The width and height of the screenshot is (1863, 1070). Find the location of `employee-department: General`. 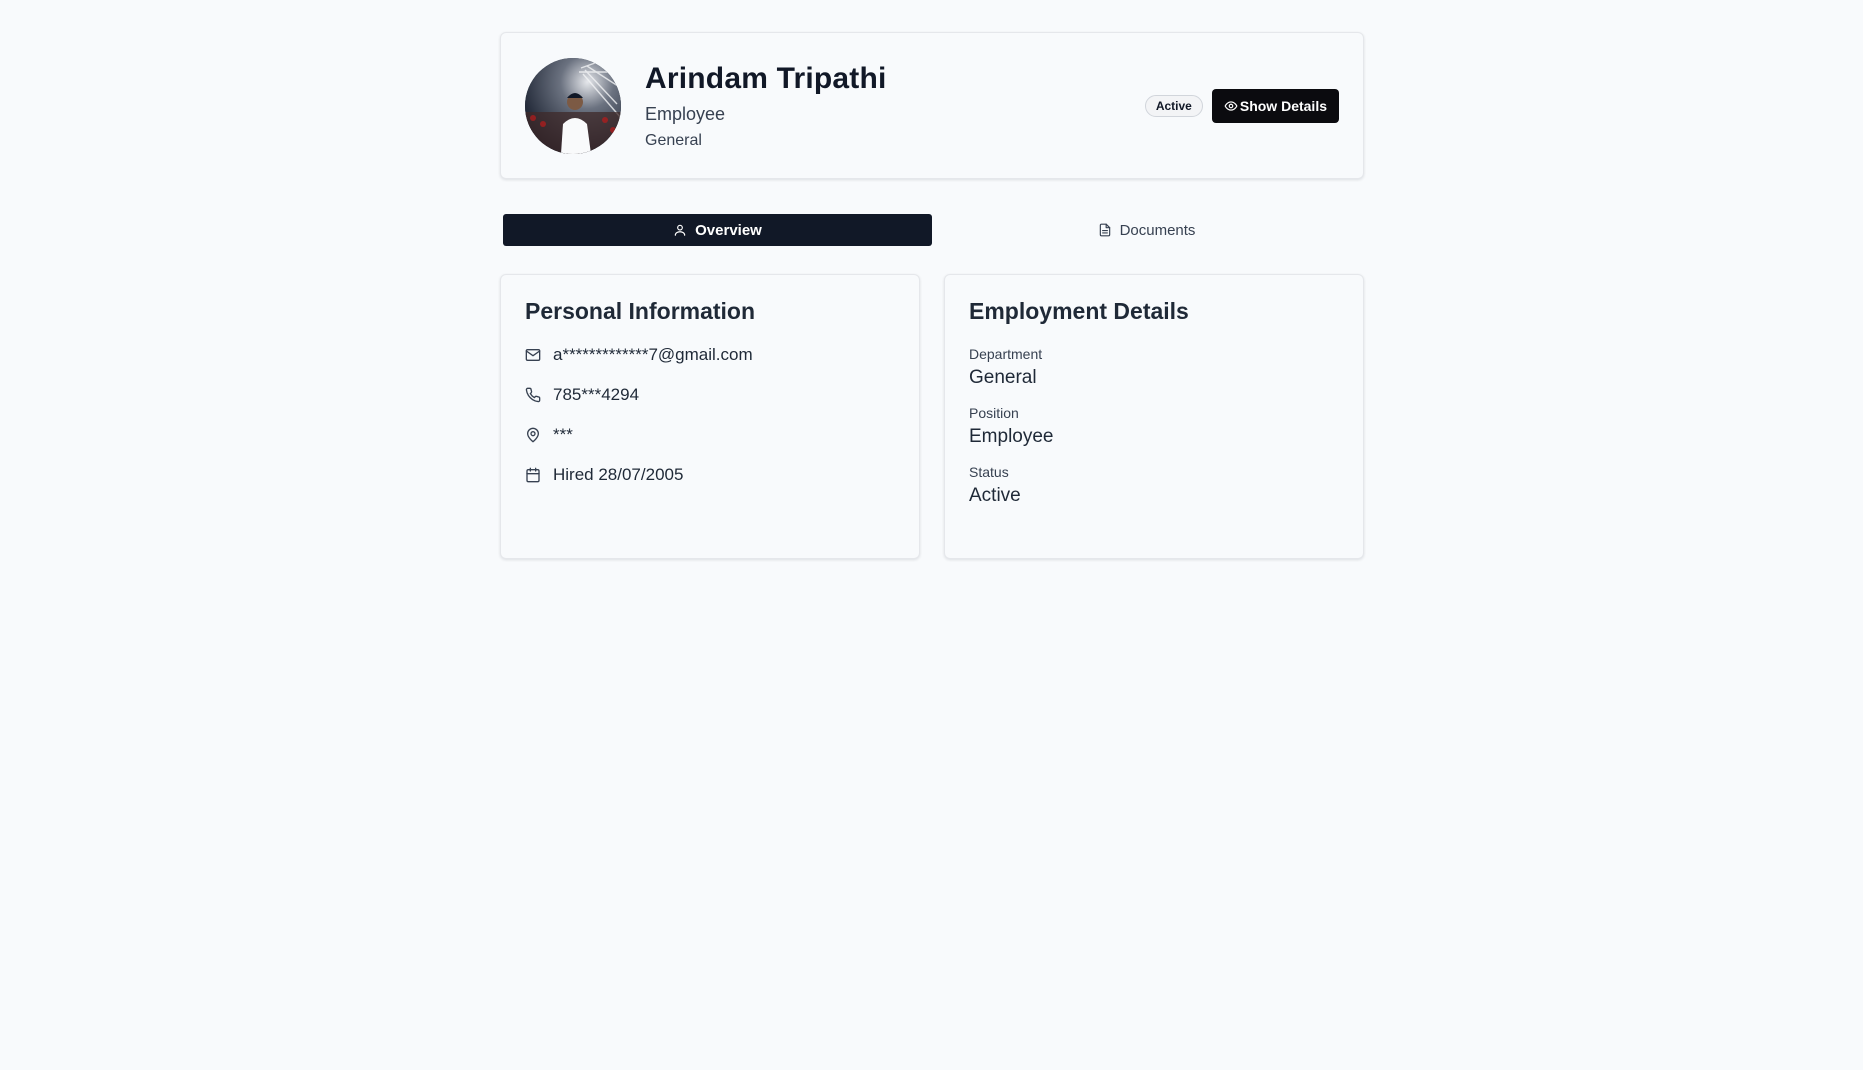

employee-department: General is located at coordinates (673, 140).